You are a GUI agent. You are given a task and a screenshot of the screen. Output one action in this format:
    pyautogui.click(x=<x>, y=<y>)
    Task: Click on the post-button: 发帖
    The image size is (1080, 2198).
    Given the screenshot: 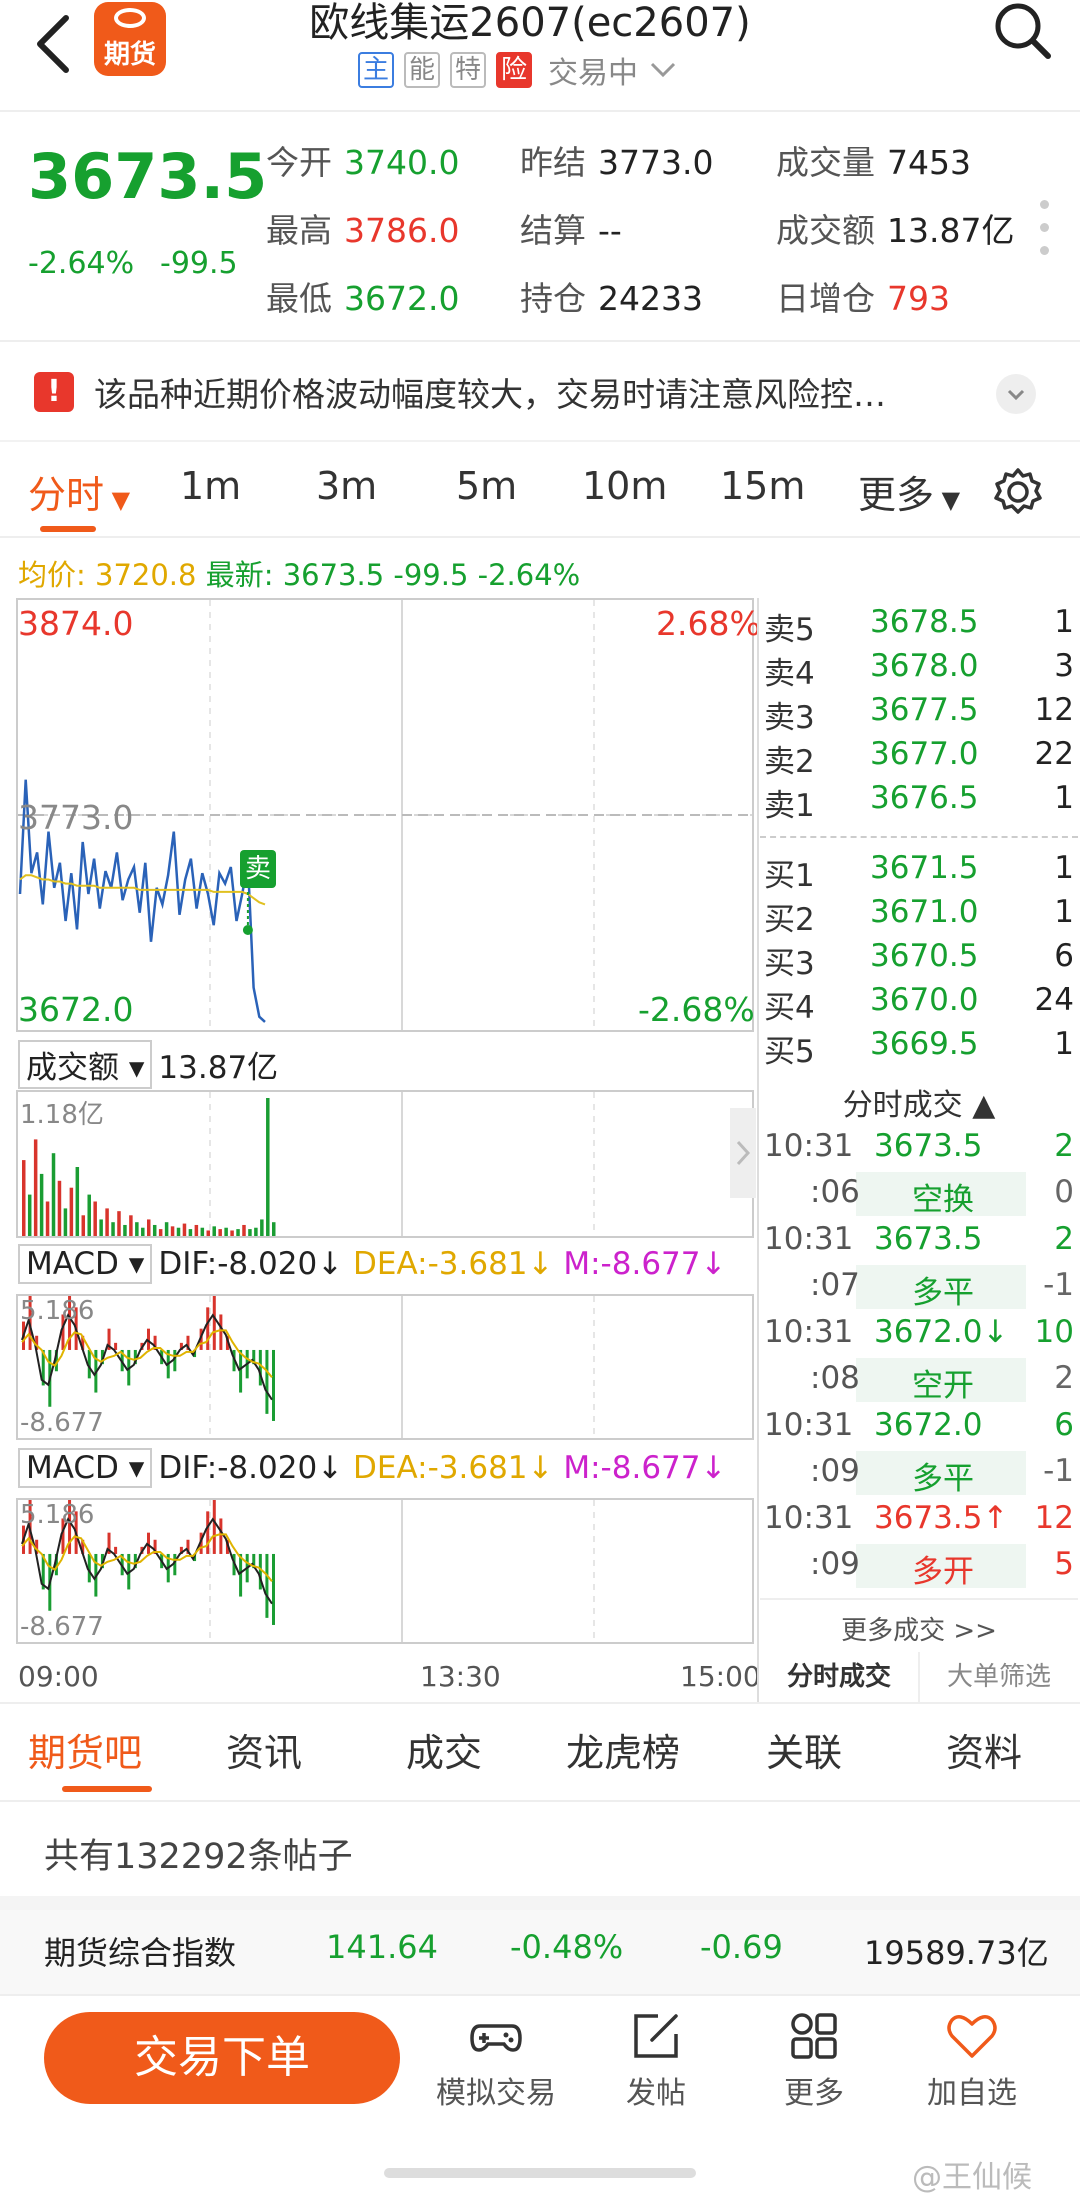 What is the action you would take?
    pyautogui.click(x=656, y=2060)
    